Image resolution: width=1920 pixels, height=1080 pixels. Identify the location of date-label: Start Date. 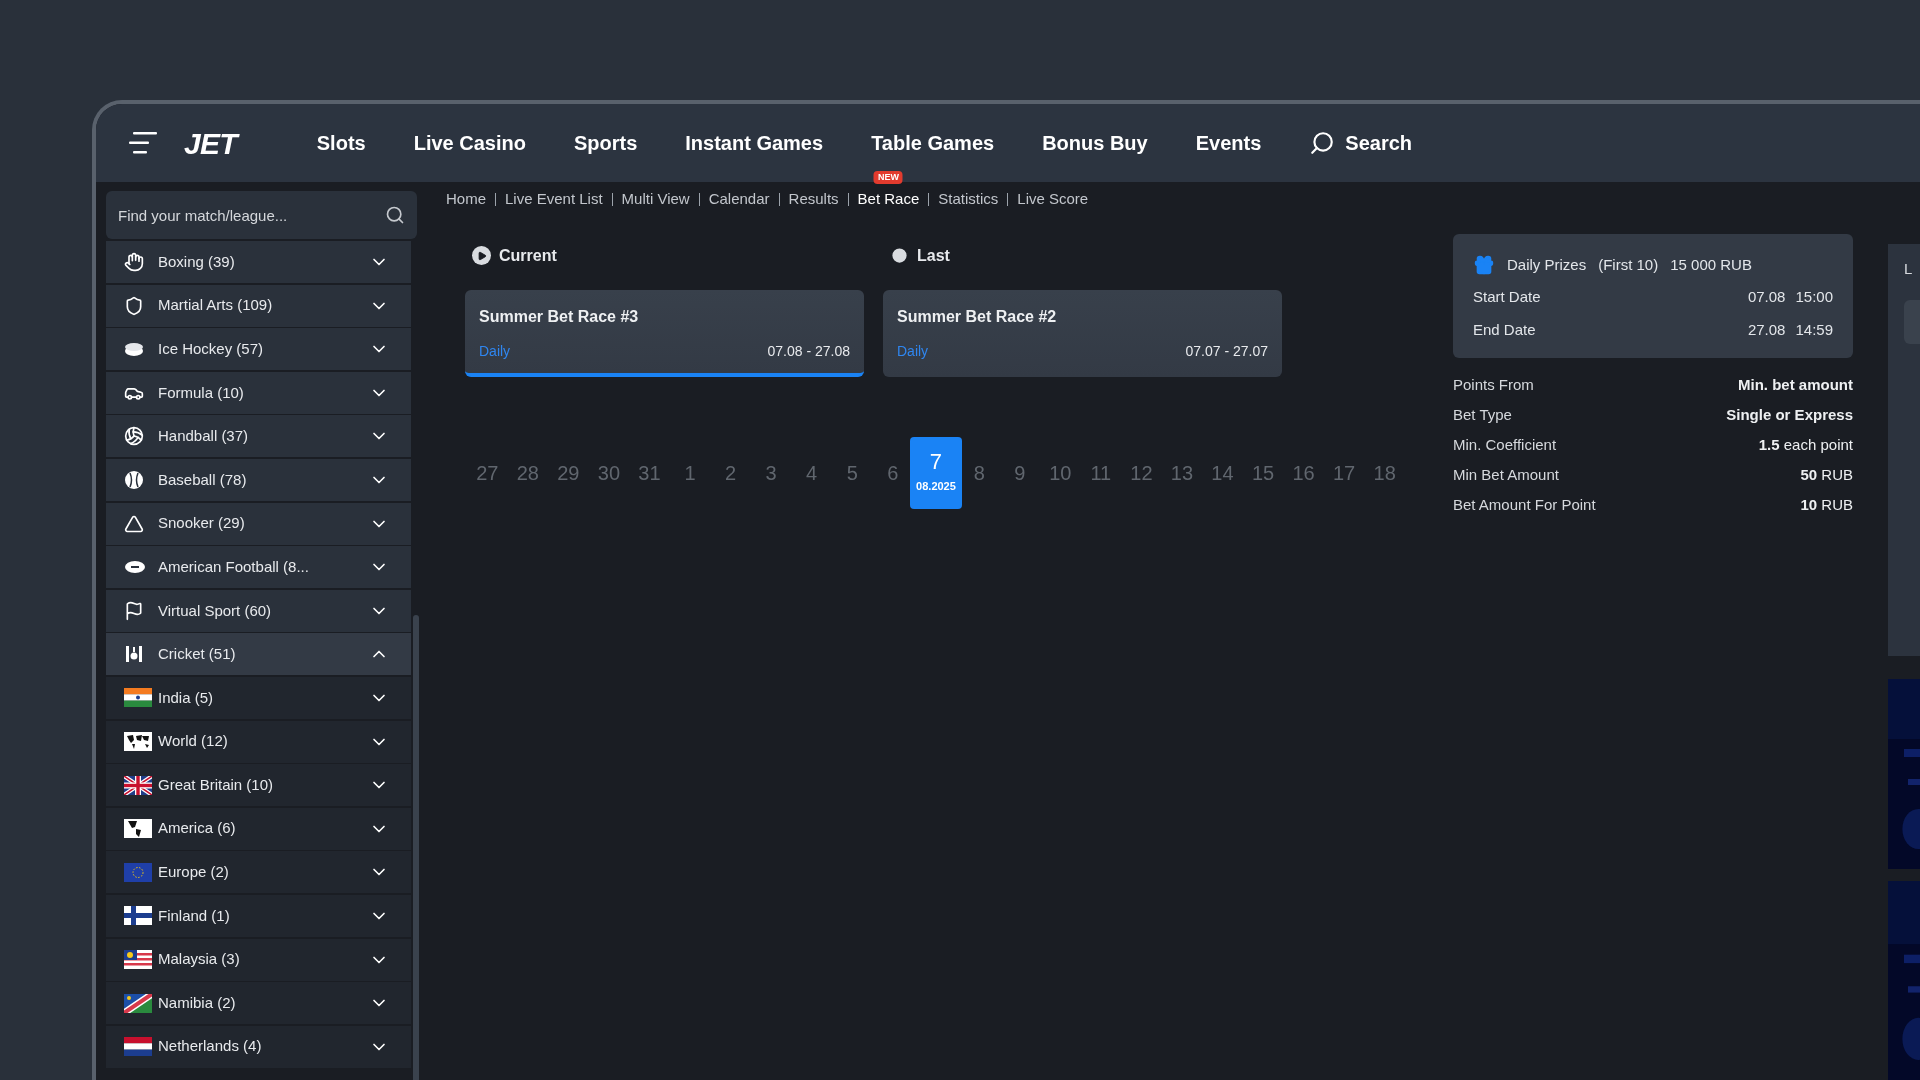
(1507, 297).